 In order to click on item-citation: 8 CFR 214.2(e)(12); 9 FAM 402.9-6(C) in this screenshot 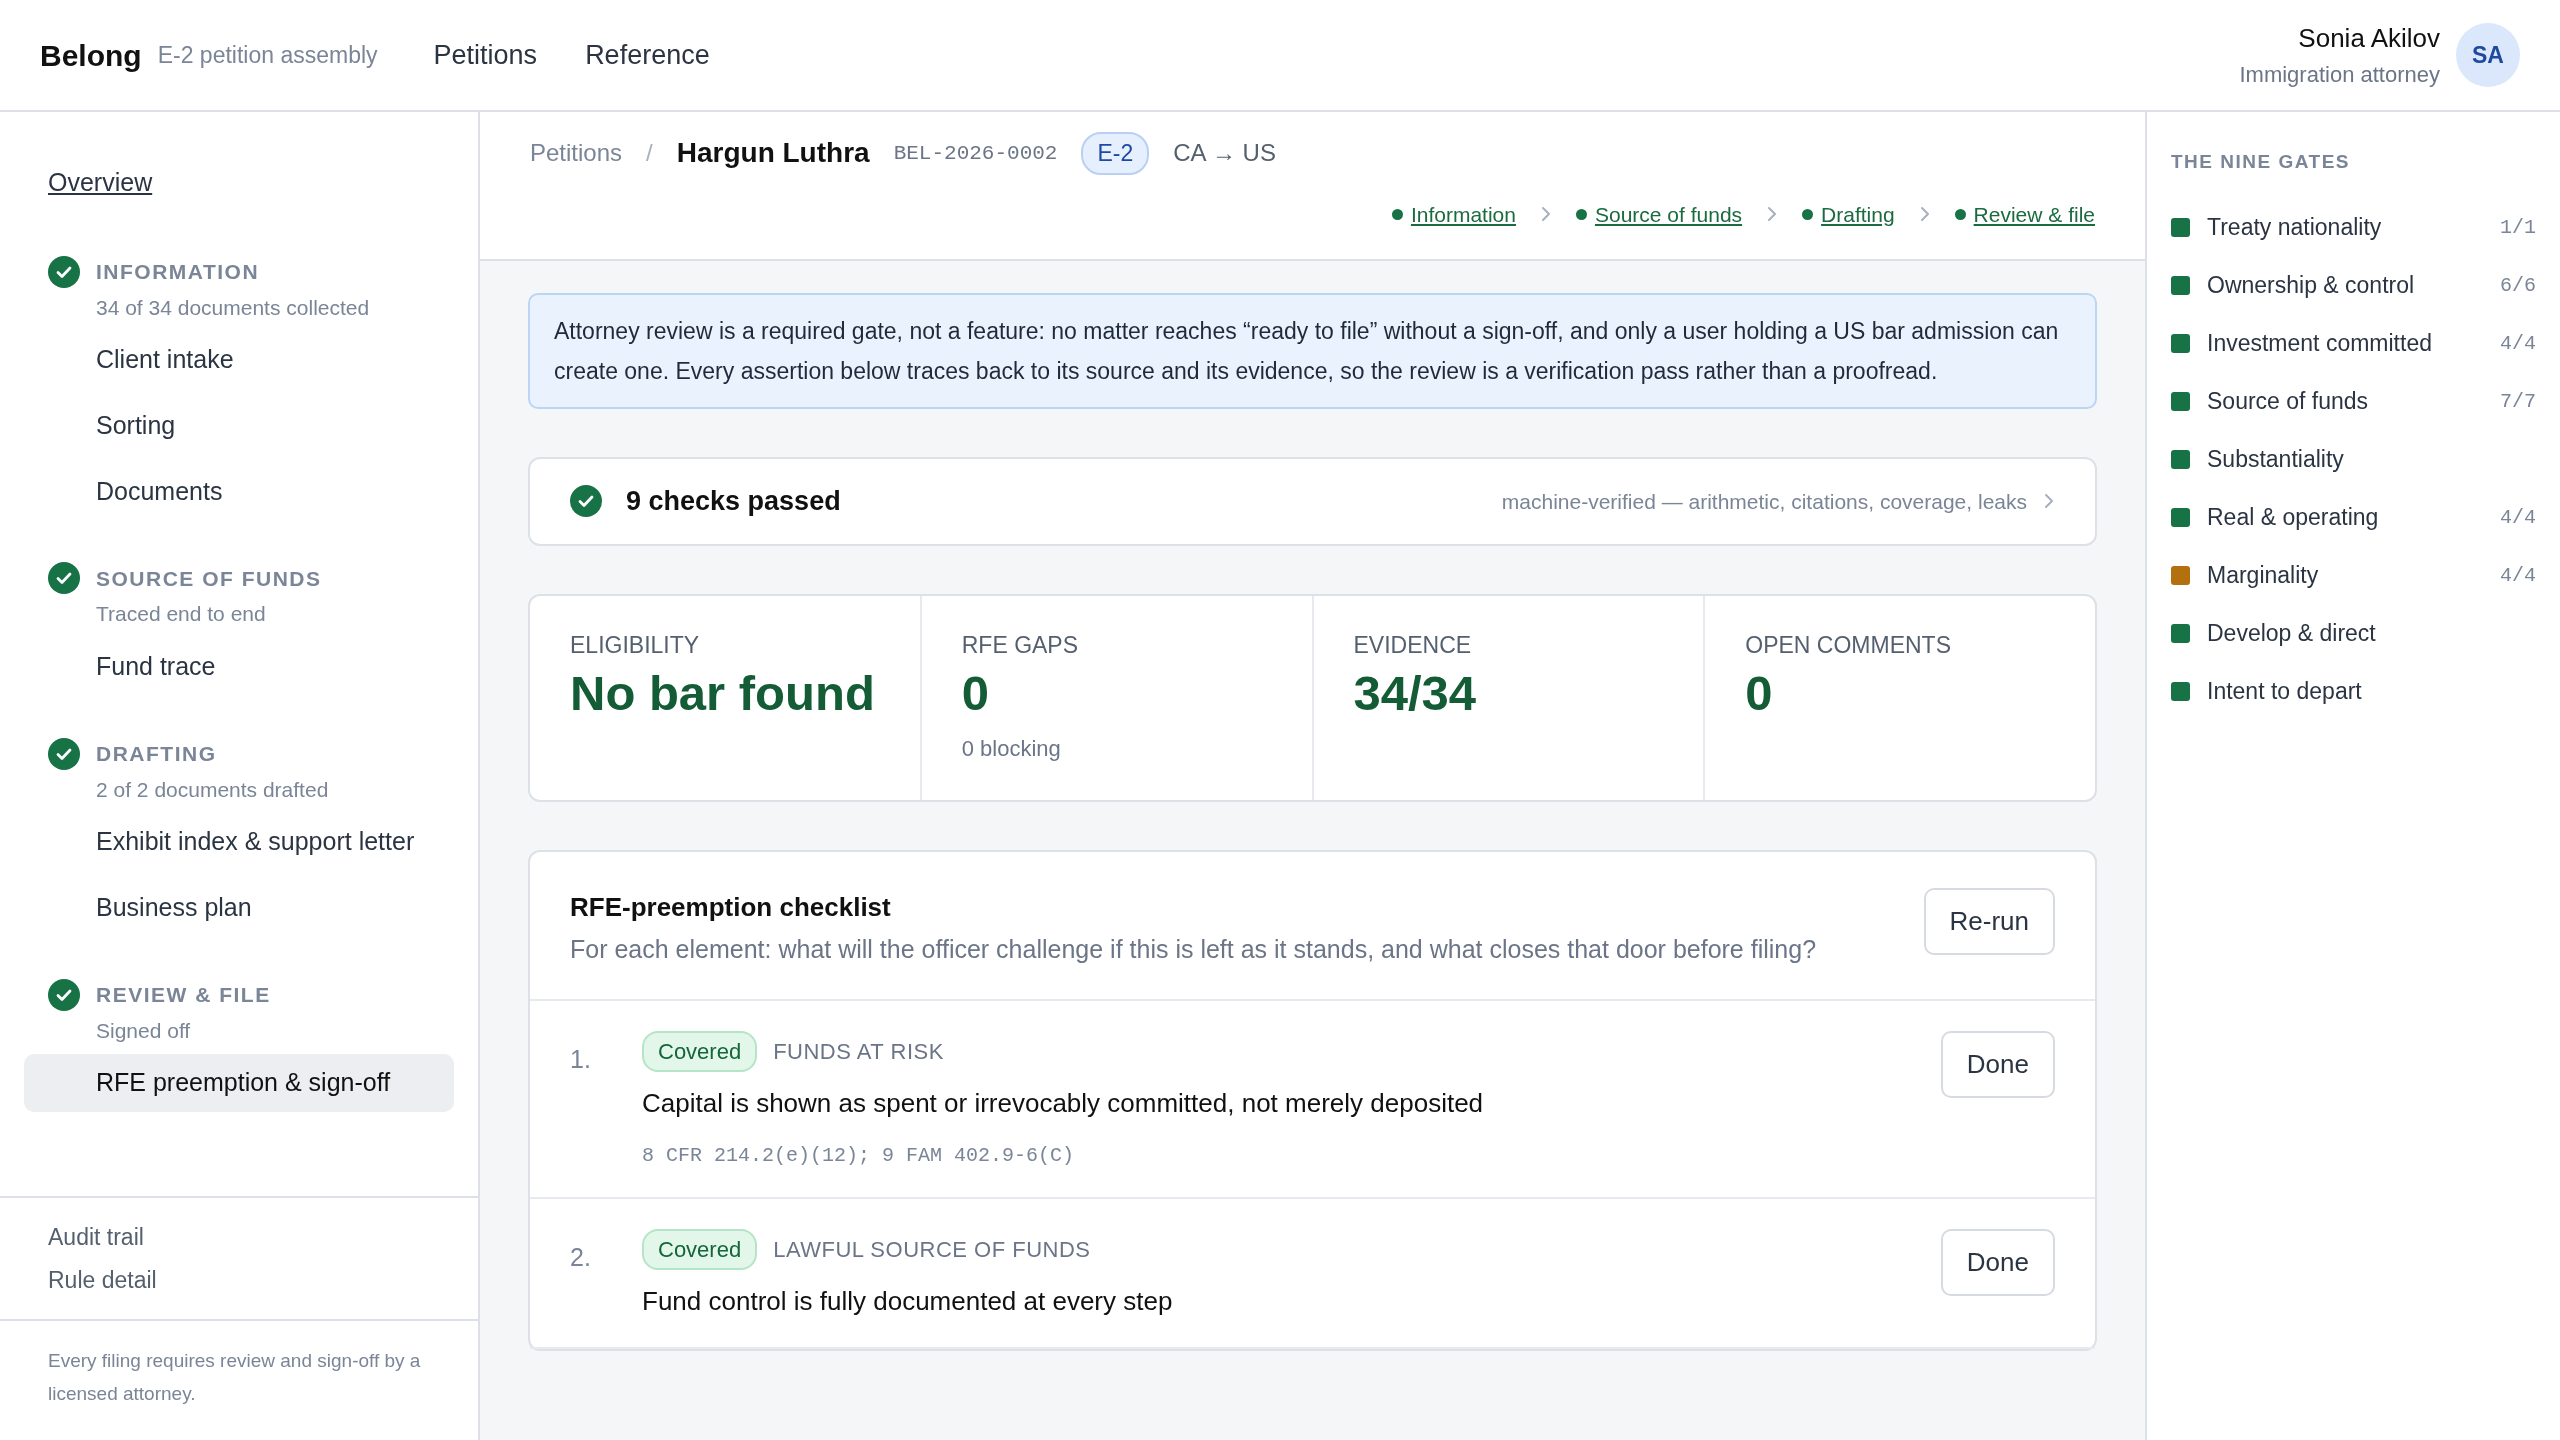, I will do `click(859, 1155)`.